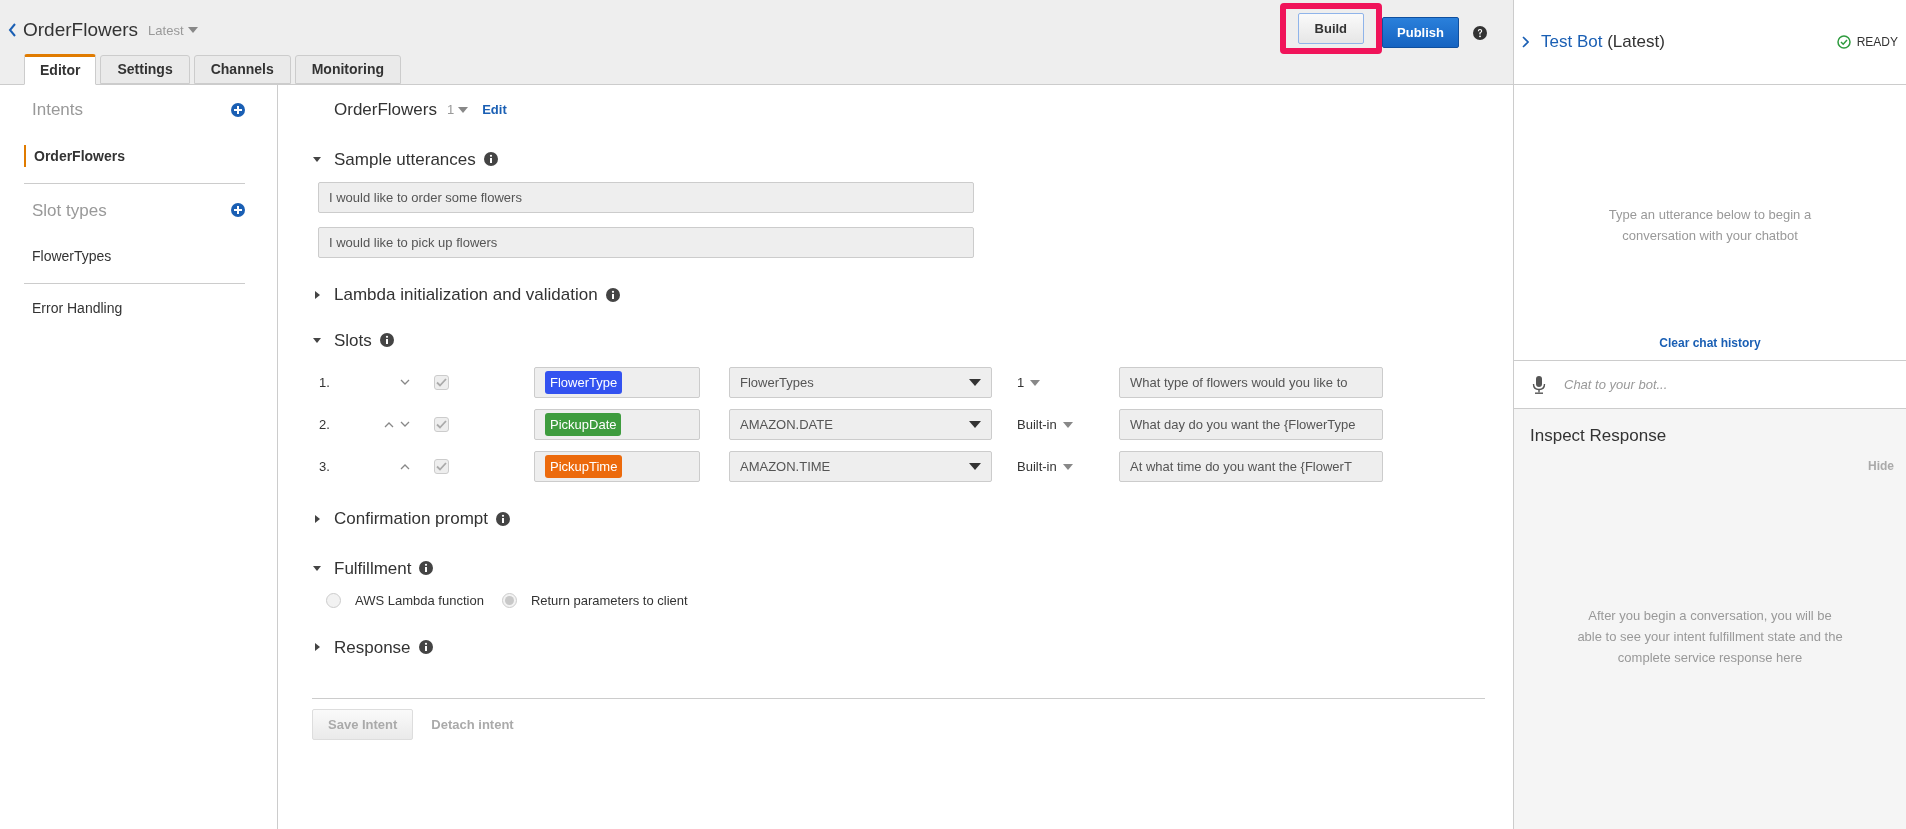 This screenshot has width=1906, height=829. Describe the element at coordinates (324, 382) in the screenshot. I see `slot-number: 1.` at that location.